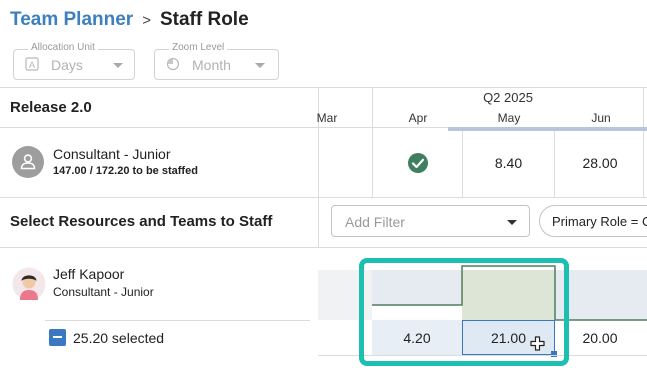 The width and height of the screenshot is (647, 371). I want to click on move-cursor-icon, so click(537, 343).